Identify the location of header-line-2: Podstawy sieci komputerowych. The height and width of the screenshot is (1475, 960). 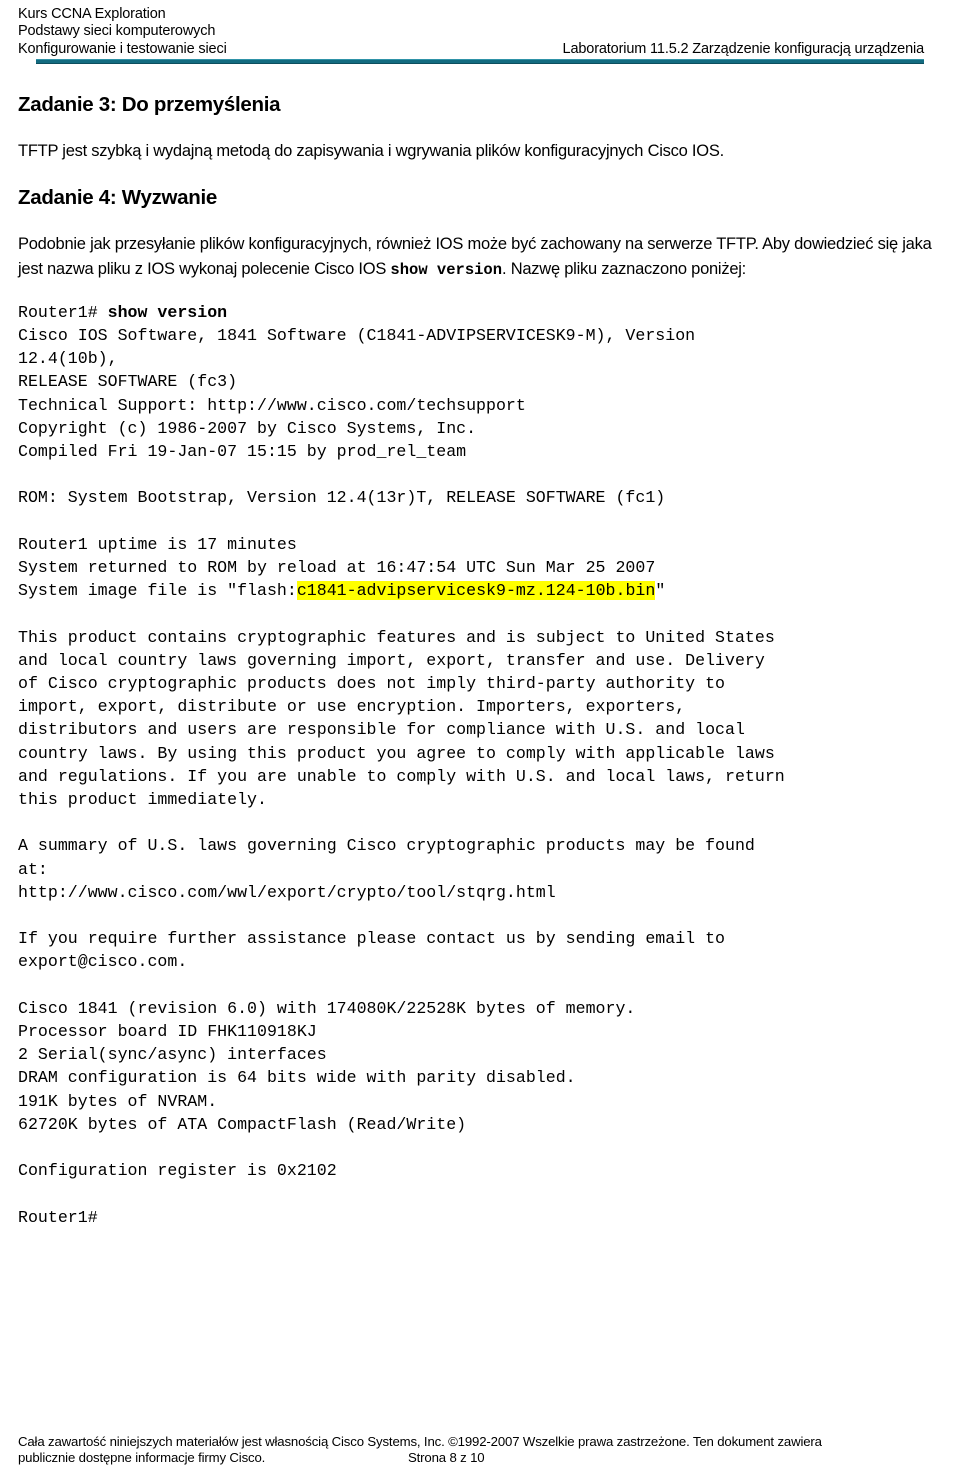
(117, 31).